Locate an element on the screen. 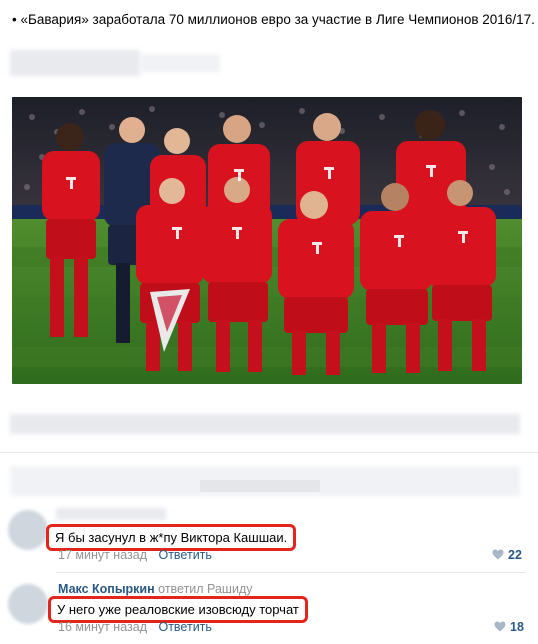 The image size is (538, 644). comment-text-highlight: Я бы засунул в ж*пу Виктора Кашшаи. is located at coordinates (171, 537).